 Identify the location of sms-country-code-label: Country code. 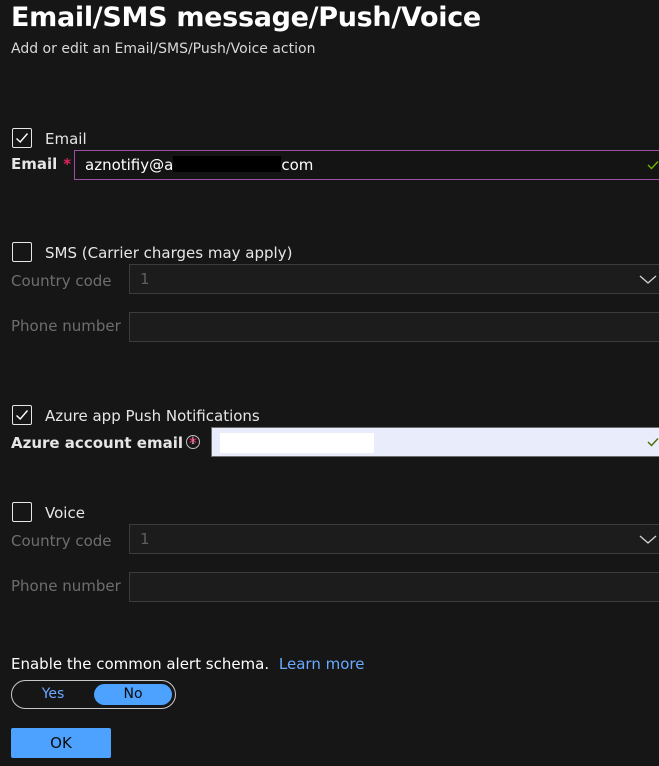
(61, 281).